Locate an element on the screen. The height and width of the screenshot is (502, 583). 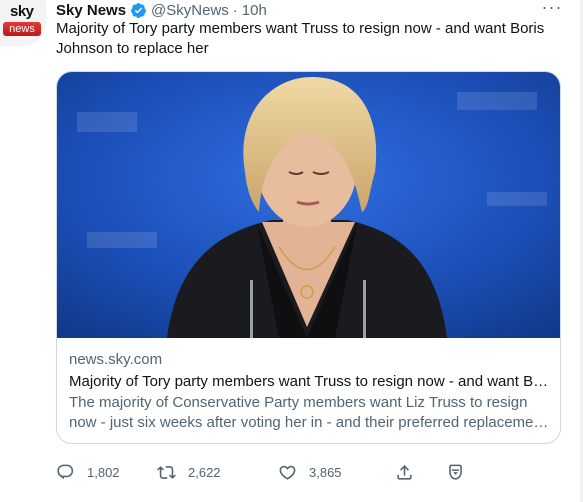
reply-button: 1,802 is located at coordinates (88, 472).